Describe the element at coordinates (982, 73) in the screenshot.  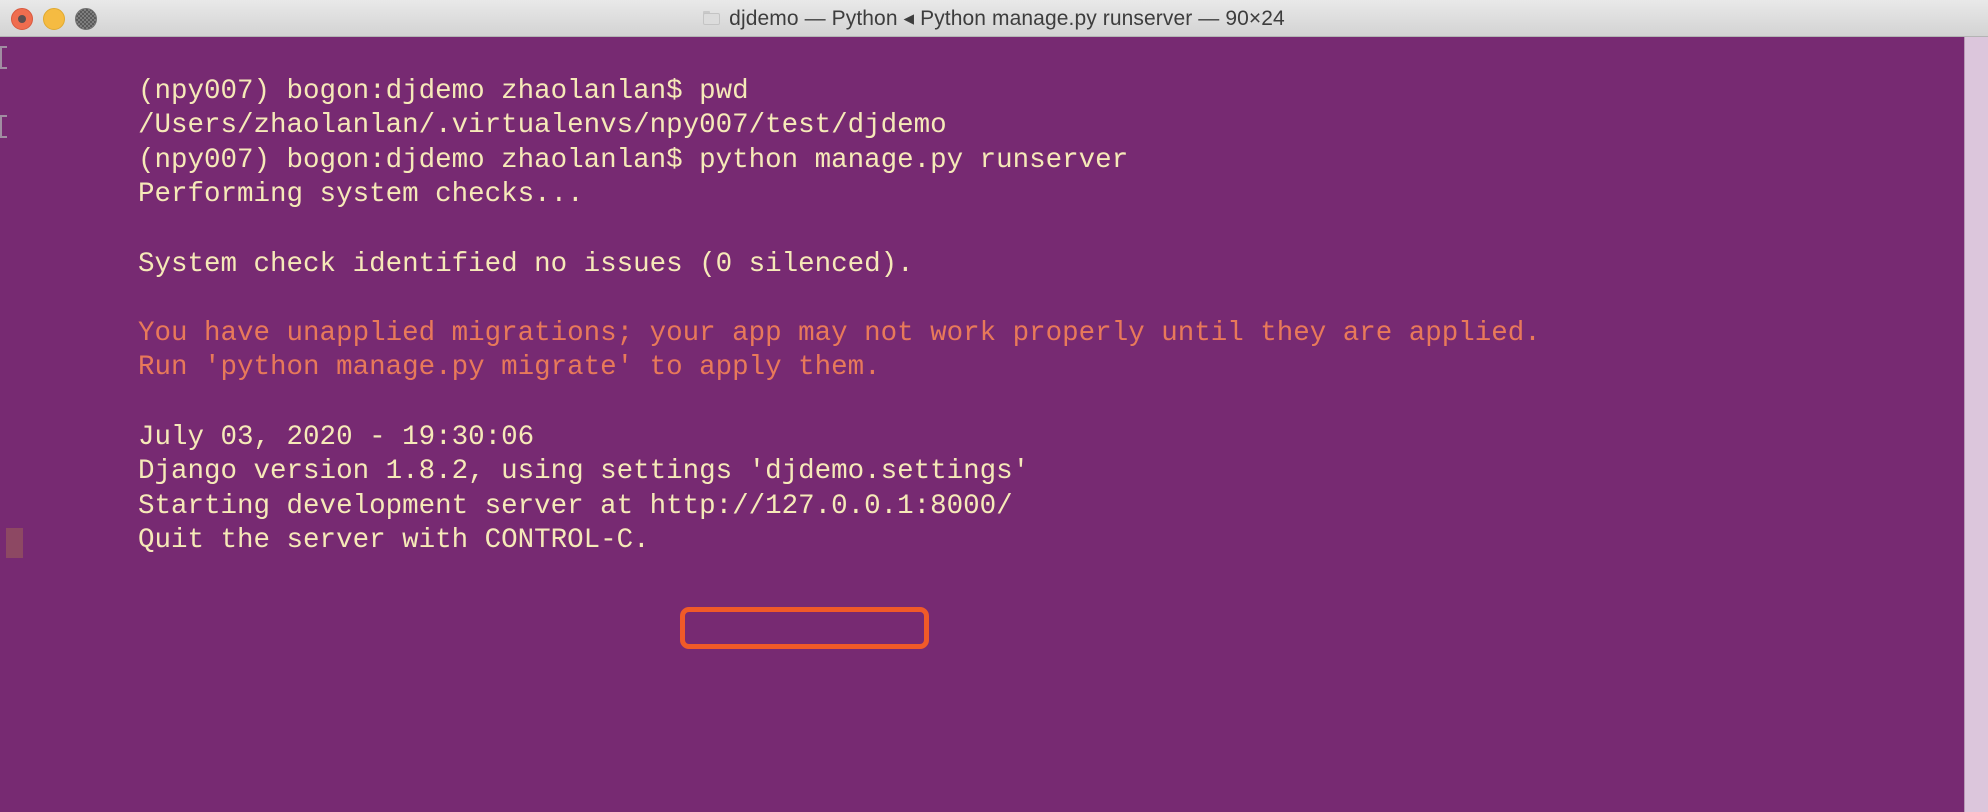
I see `terminal-line: (npy007) bogon:djdemo zhaolanlan$ pwd` at that location.